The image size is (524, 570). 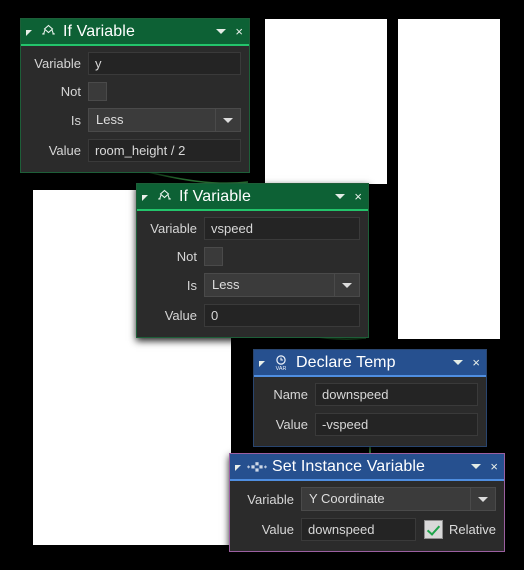 I want to click on background-sheet-top-left, so click(x=326, y=101).